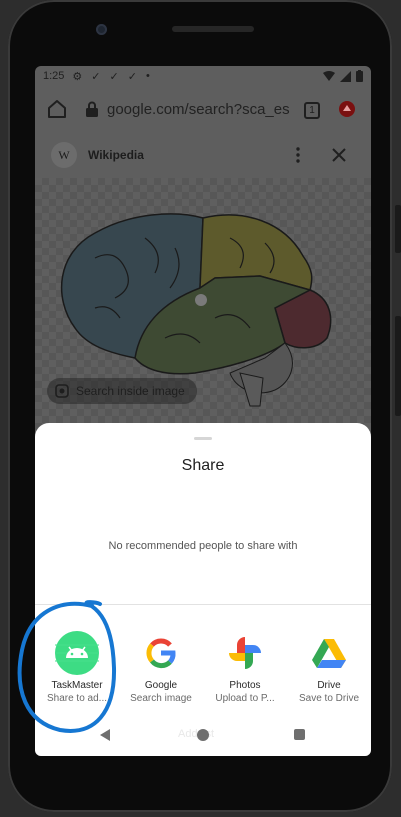 The width and height of the screenshot is (401, 817). I want to click on share-title: Share, so click(203, 465).